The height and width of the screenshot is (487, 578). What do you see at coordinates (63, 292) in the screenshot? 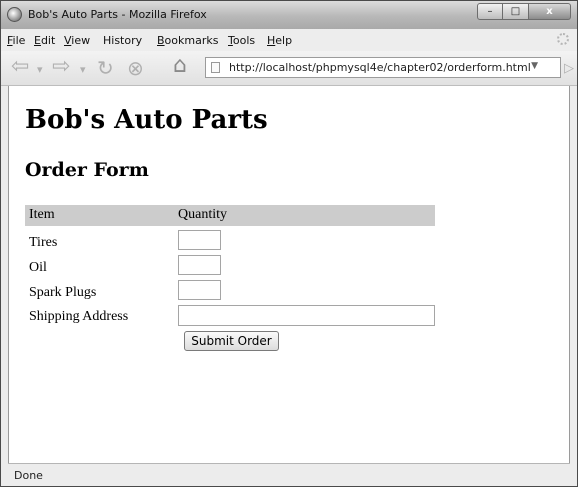
I see `label-spark-plugs: Spark Plugs` at bounding box center [63, 292].